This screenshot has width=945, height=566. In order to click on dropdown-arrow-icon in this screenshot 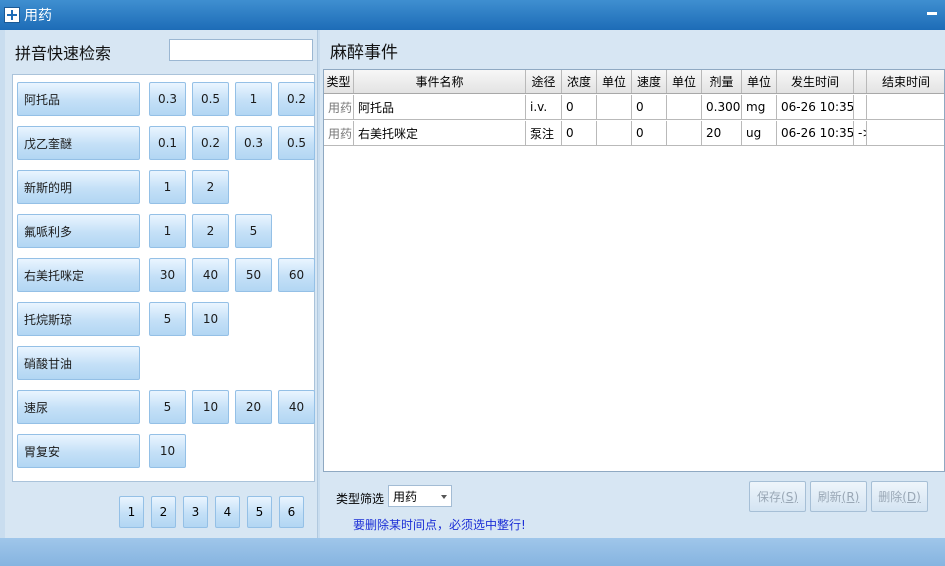, I will do `click(444, 497)`.